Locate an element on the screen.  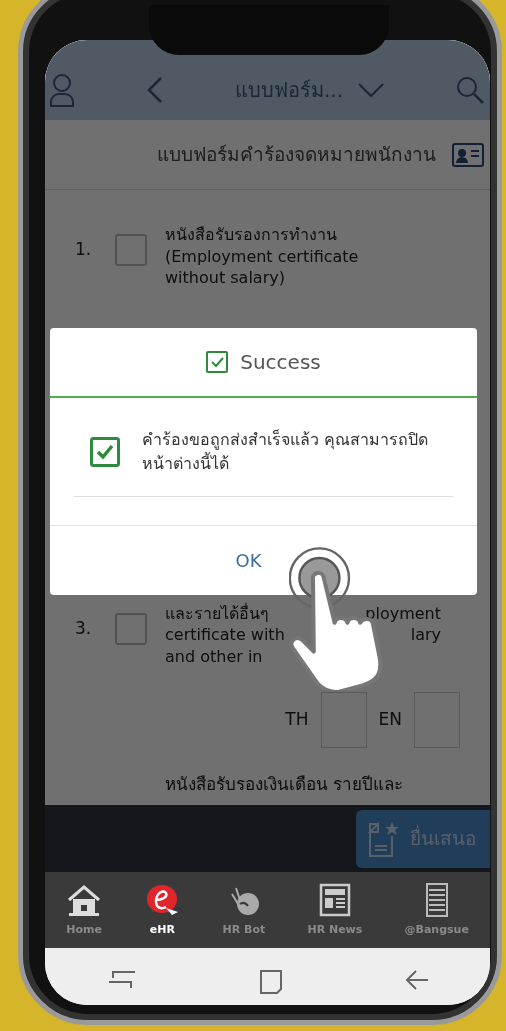
home-button-icon is located at coordinates (271, 981).